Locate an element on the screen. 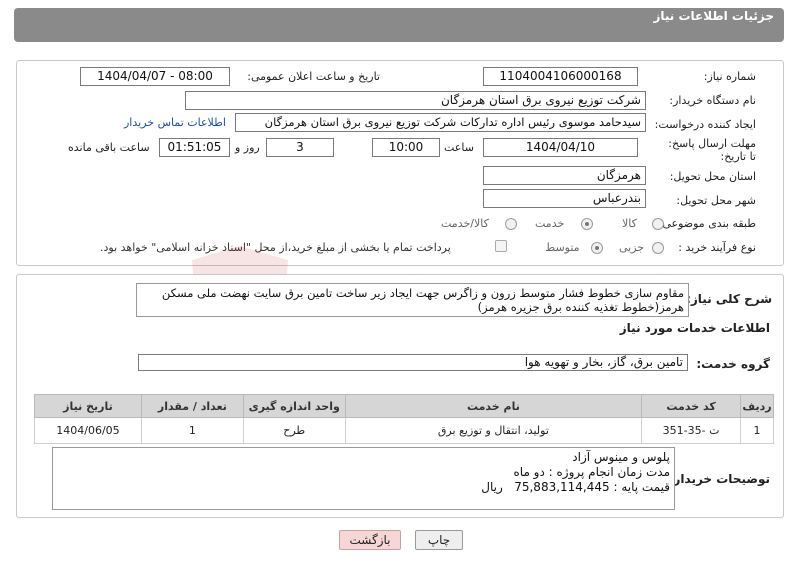  province-label: استان محل تحویل: is located at coordinates (712, 176).